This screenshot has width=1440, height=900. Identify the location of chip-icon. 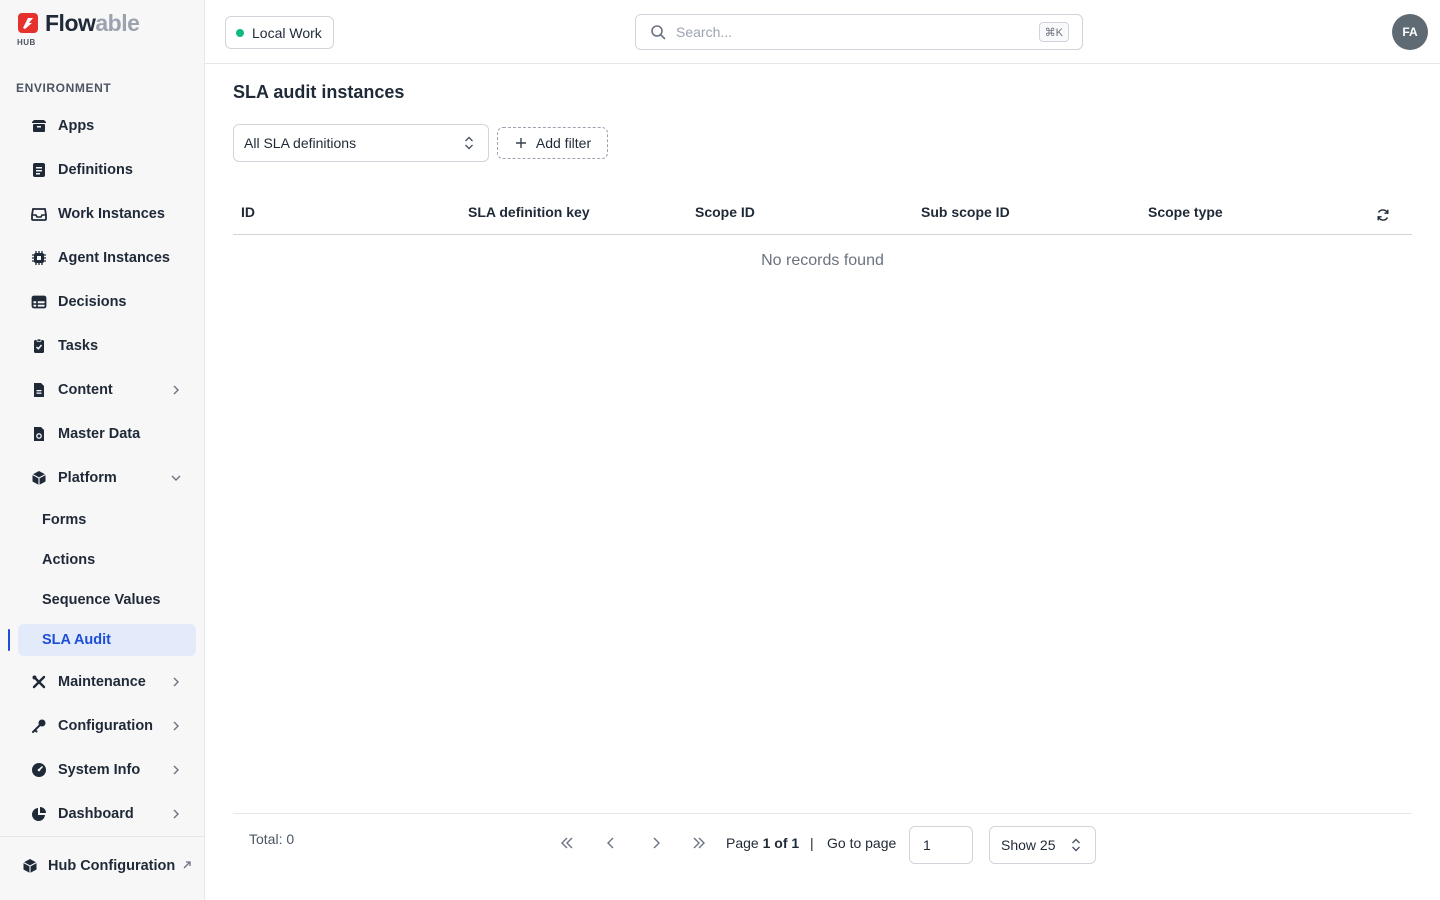
(39, 258).